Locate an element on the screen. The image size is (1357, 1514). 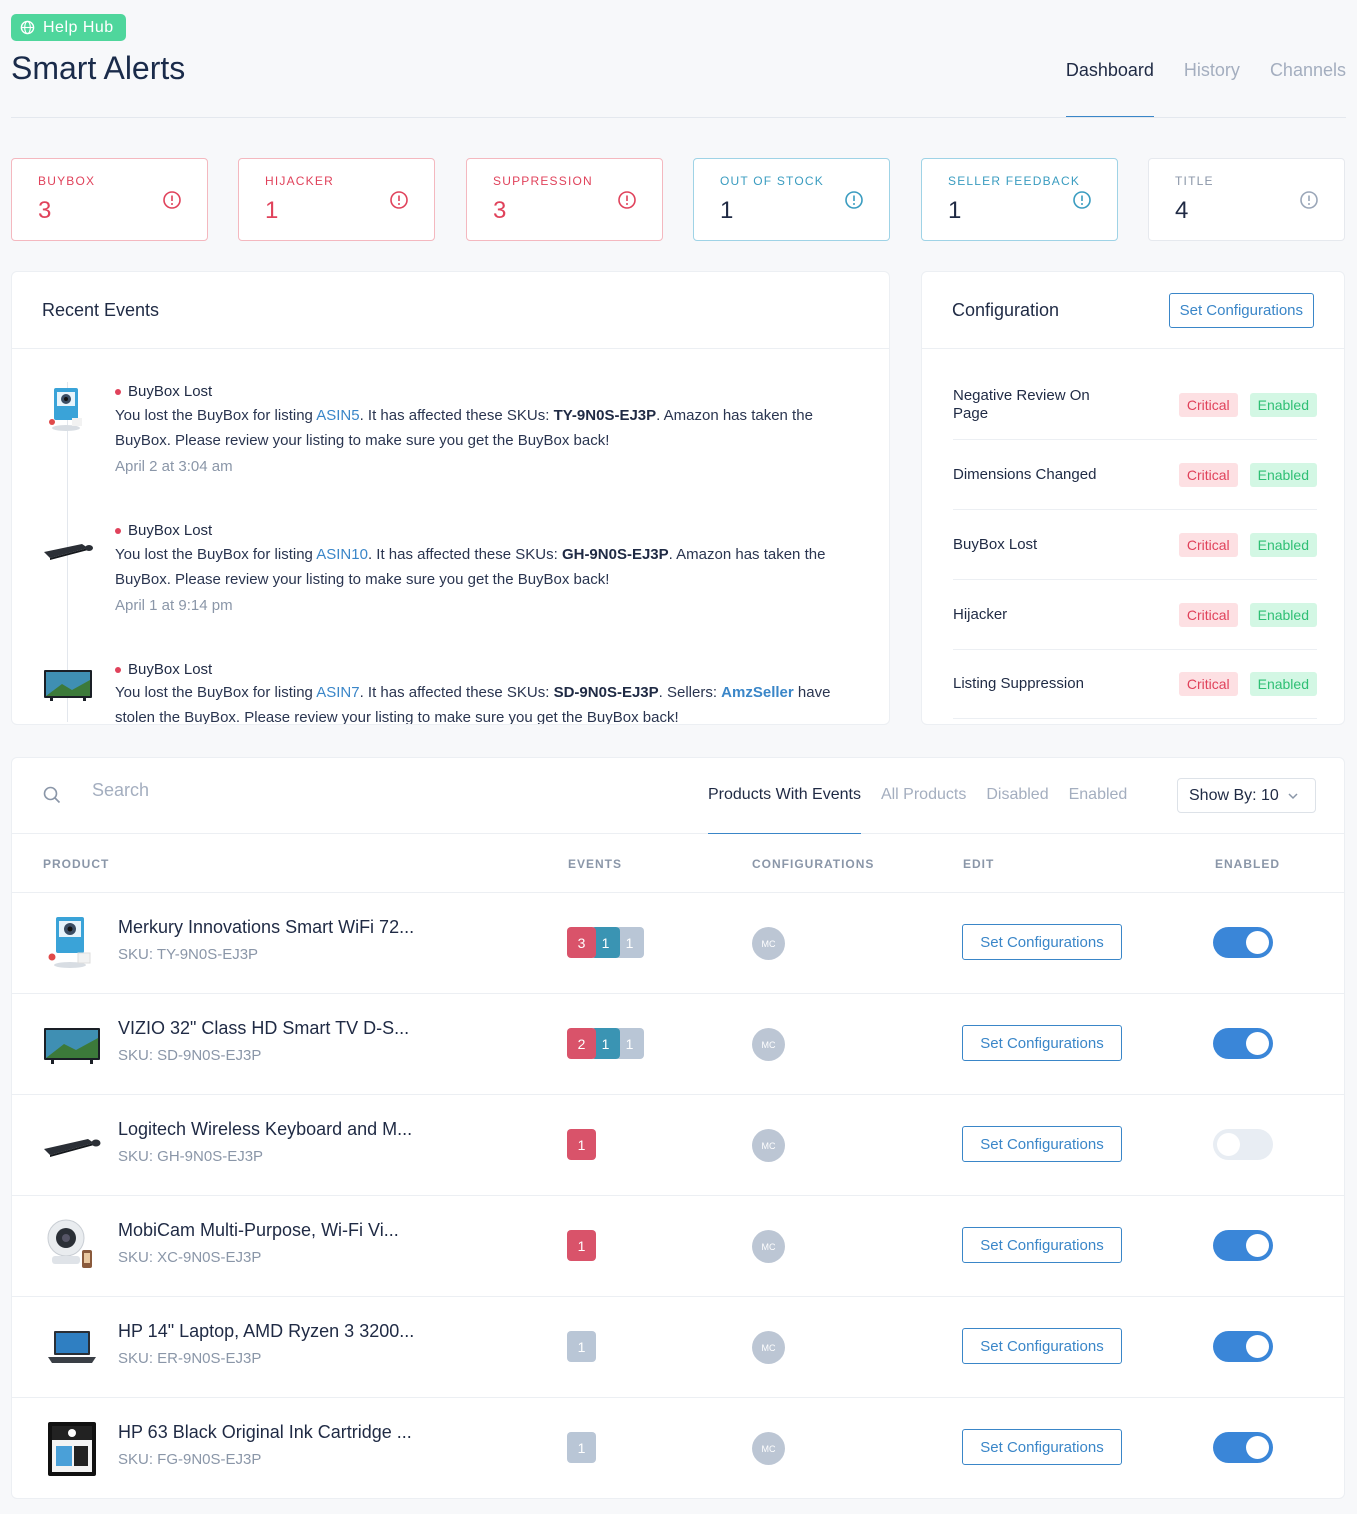
ink-cartridge-product-image is located at coordinates (72, 1449).